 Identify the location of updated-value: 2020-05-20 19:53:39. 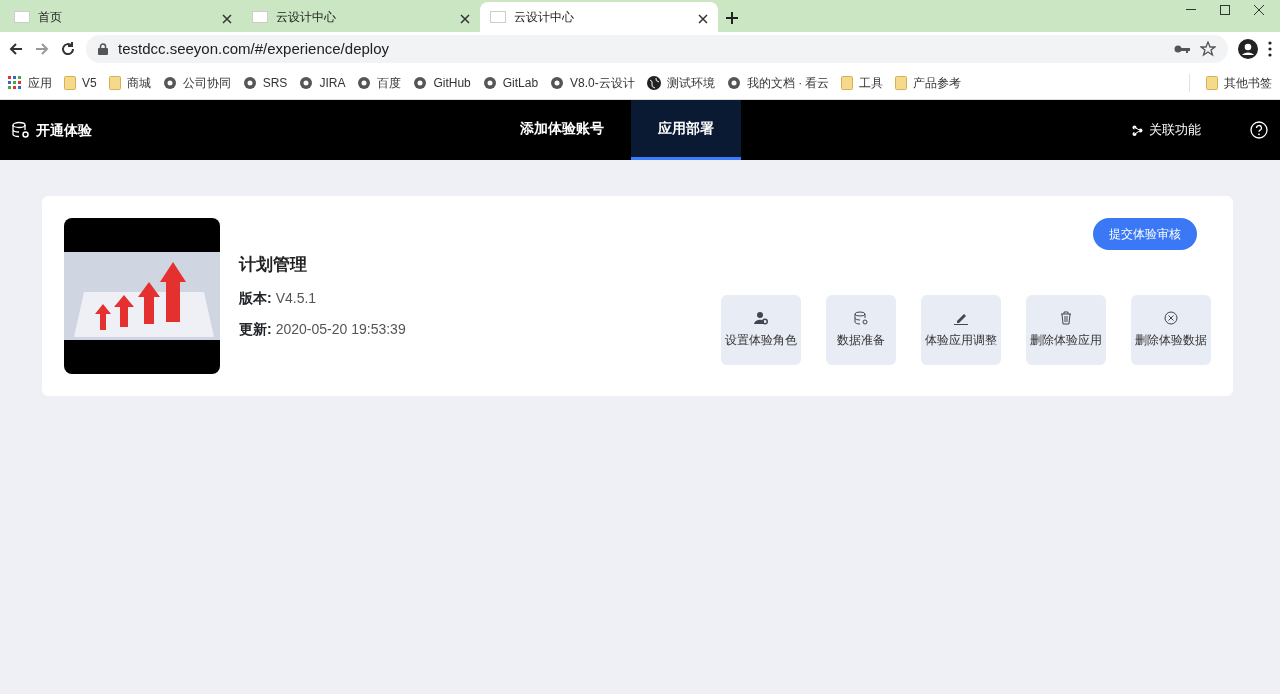
(340, 329).